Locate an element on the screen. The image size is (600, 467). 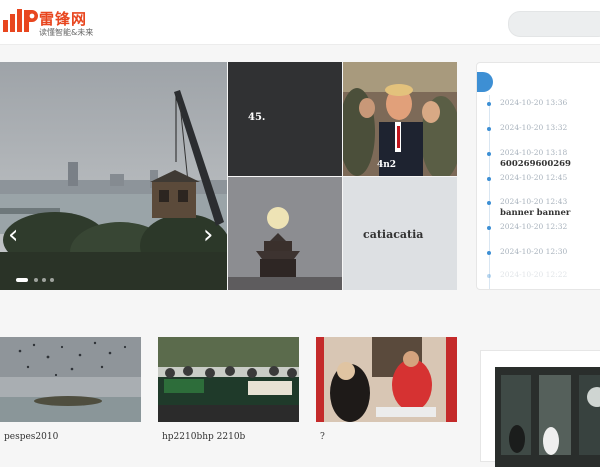
timeline-time: 2024-10-20 13:18 is located at coordinates (534, 152).